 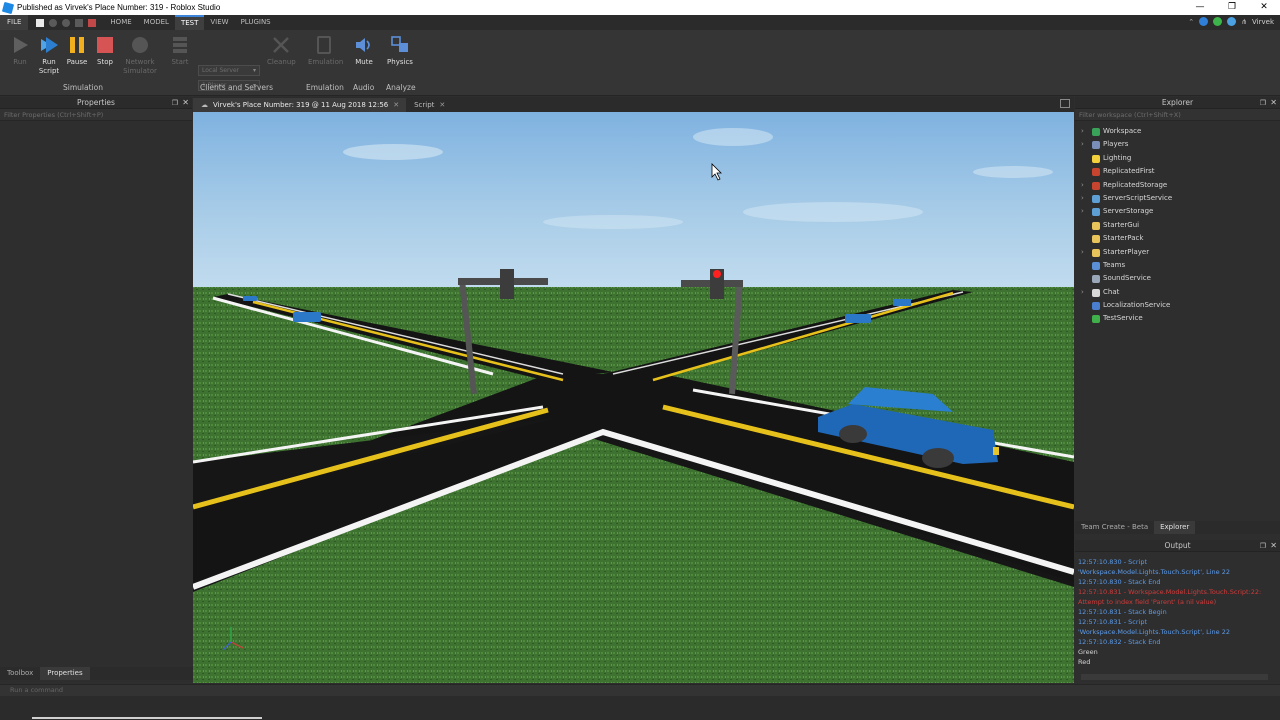 What do you see at coordinates (1116, 144) in the screenshot?
I see `explorer-item-label: Players` at bounding box center [1116, 144].